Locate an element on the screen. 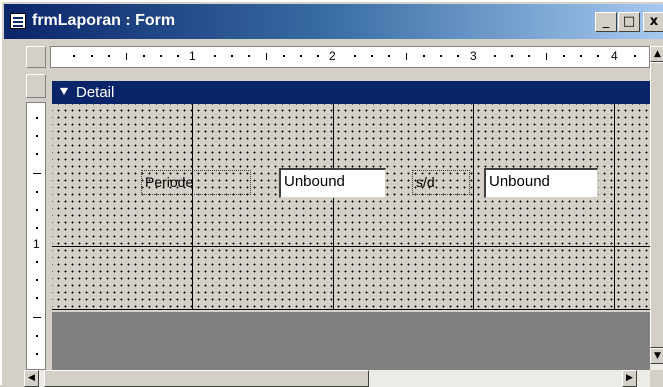 The height and width of the screenshot is (387, 663). section-selector is located at coordinates (36, 86).